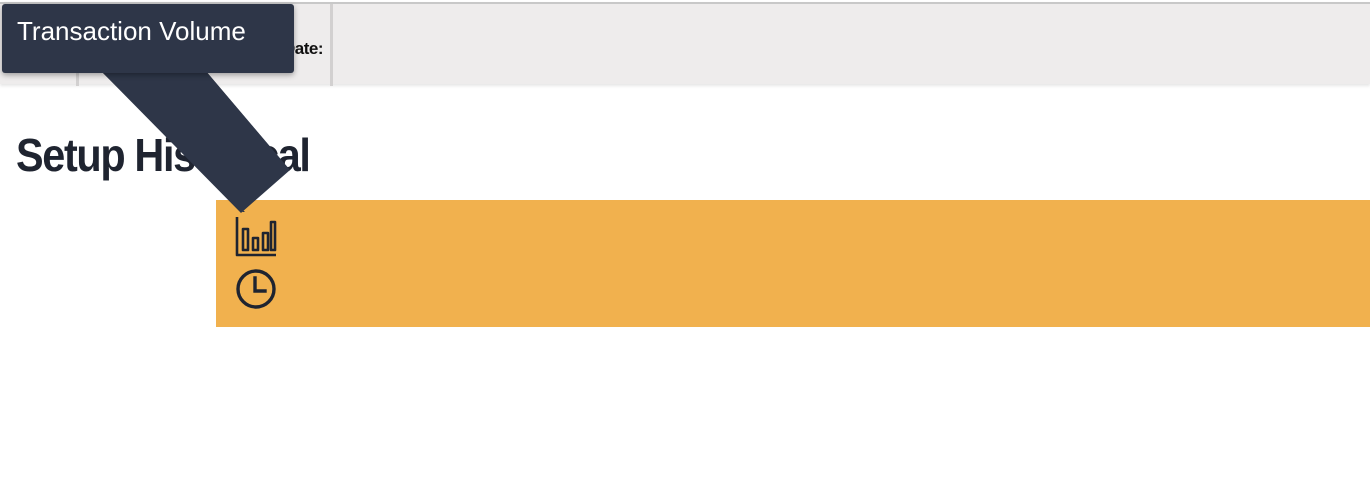 The image size is (1370, 492). What do you see at coordinates (163, 155) in the screenshot?
I see `page-title: Setup Historical` at bounding box center [163, 155].